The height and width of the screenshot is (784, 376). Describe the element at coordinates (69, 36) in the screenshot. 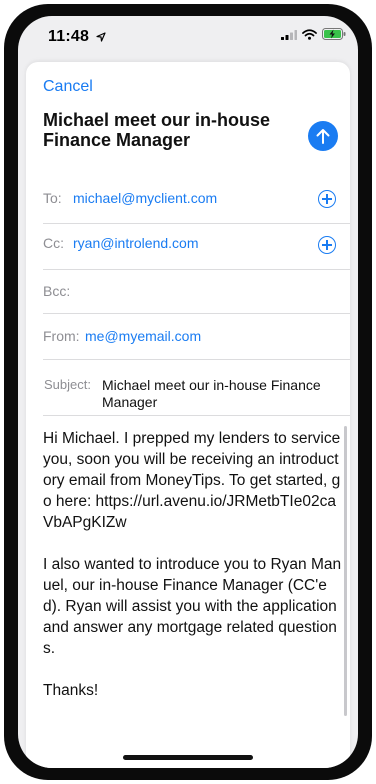

I see `time-label: 11:48` at that location.